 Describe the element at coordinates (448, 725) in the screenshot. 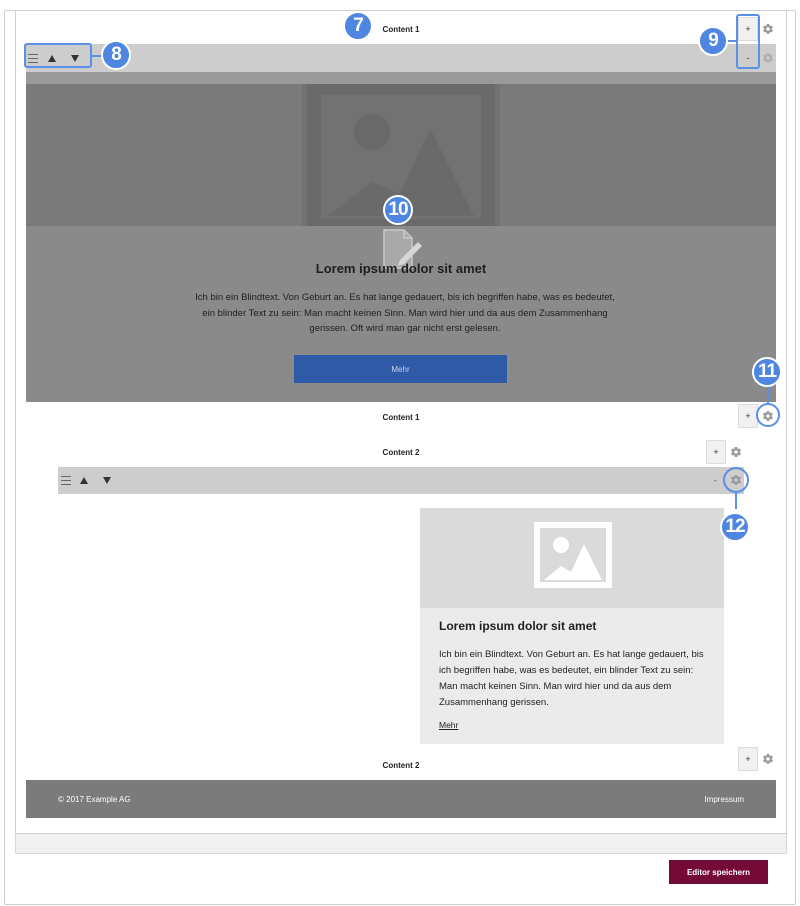

I see `card-more-link: Mehr` at that location.